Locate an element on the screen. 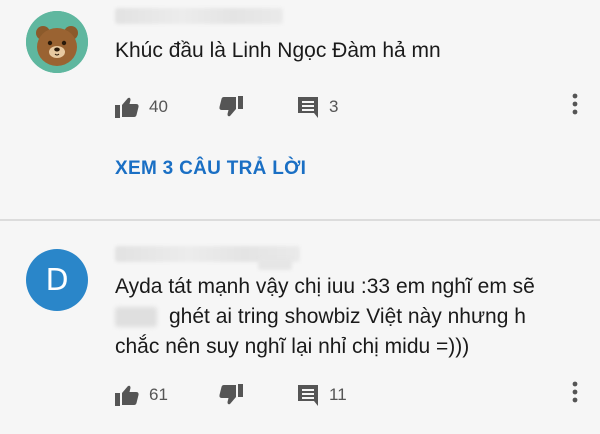  comment-text: Khúc đầu là Linh Ngọc Đàm hả mn is located at coordinates (278, 50).